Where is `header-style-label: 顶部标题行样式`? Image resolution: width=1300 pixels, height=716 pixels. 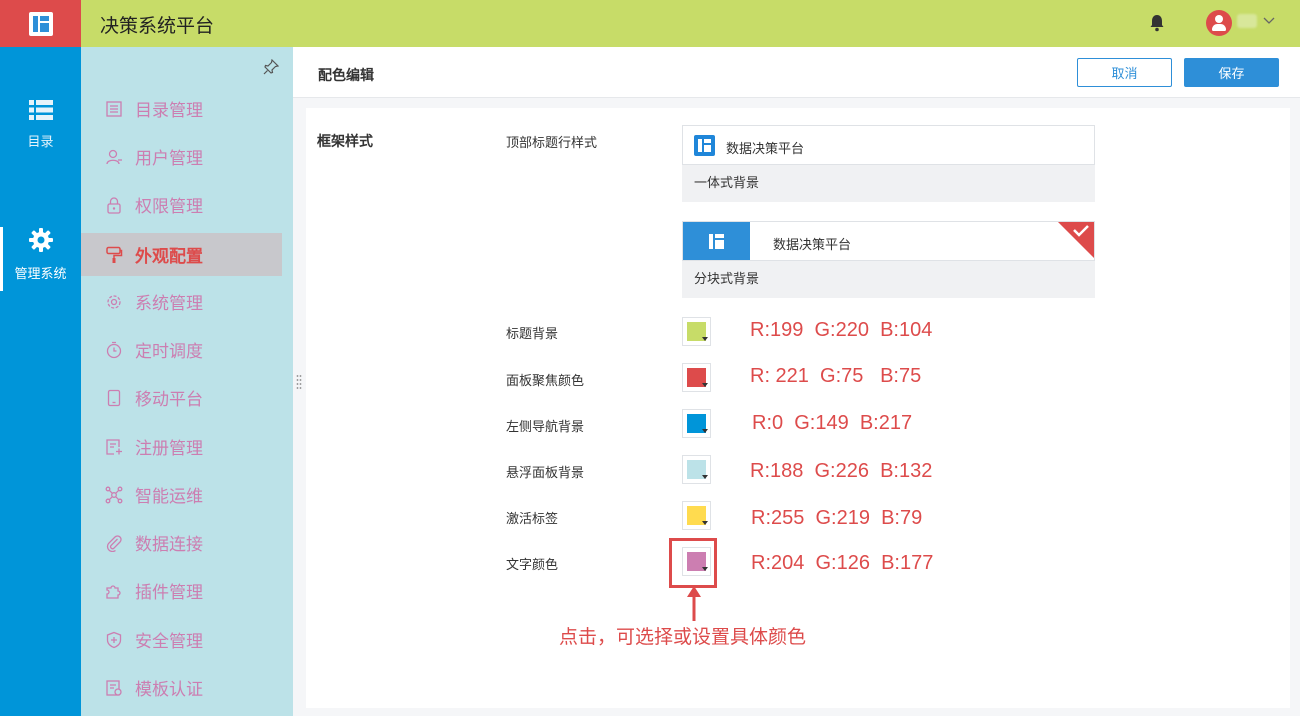
header-style-label: 顶部标题行样式 is located at coordinates (552, 143).